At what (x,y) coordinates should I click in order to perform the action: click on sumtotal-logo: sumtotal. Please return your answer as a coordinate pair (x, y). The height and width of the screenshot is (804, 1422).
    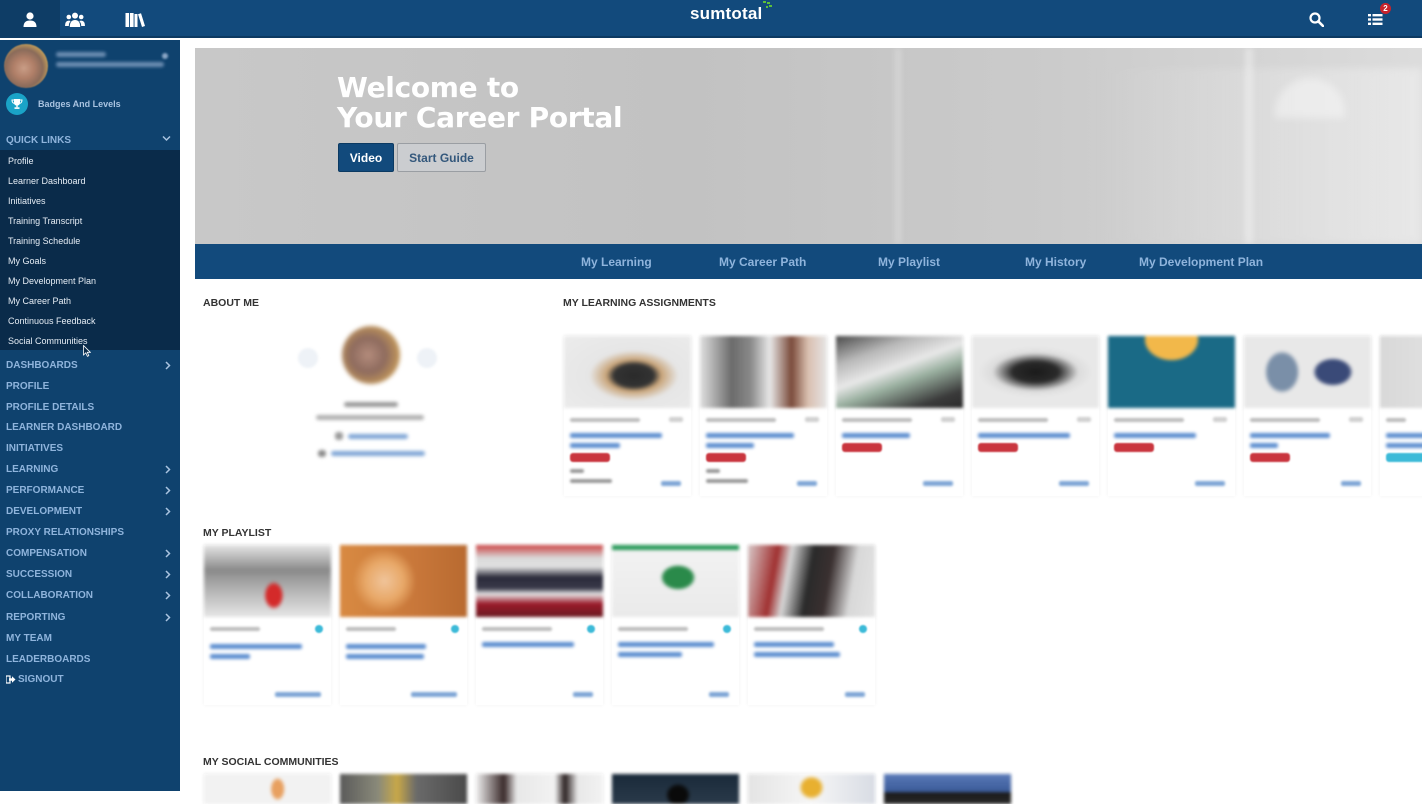
    Looking at the image, I should click on (731, 12).